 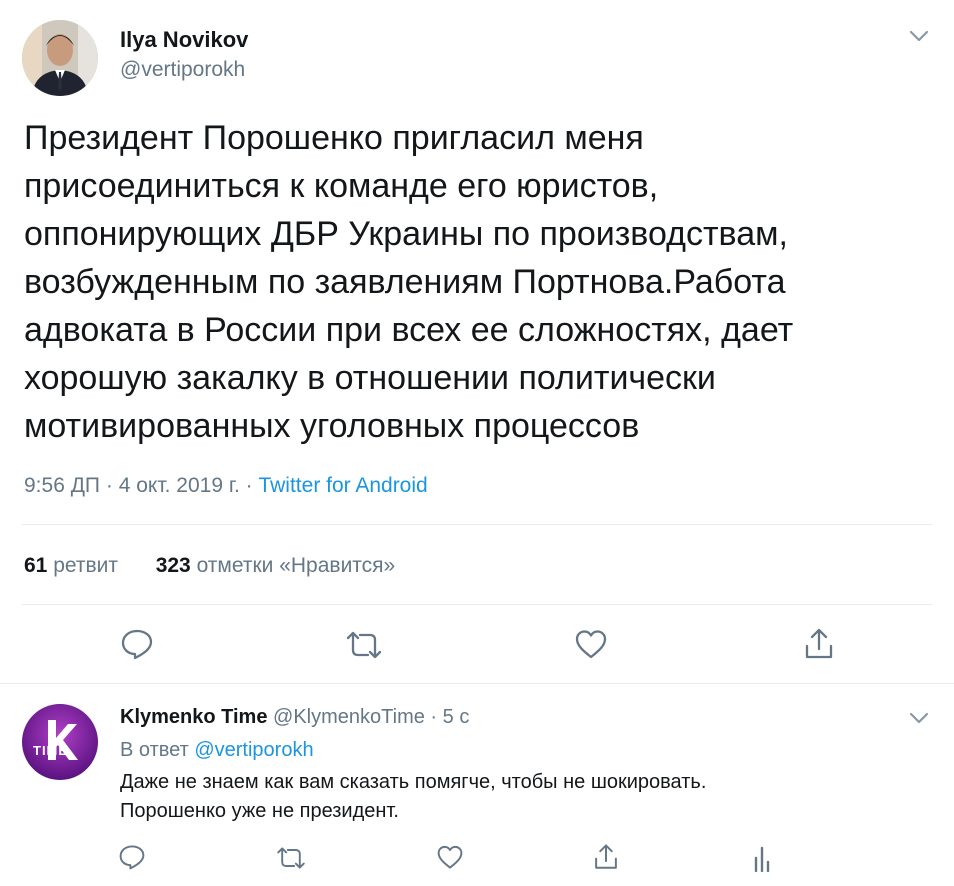 I want to click on reply-author-name: Klymenko Time, so click(x=193, y=717).